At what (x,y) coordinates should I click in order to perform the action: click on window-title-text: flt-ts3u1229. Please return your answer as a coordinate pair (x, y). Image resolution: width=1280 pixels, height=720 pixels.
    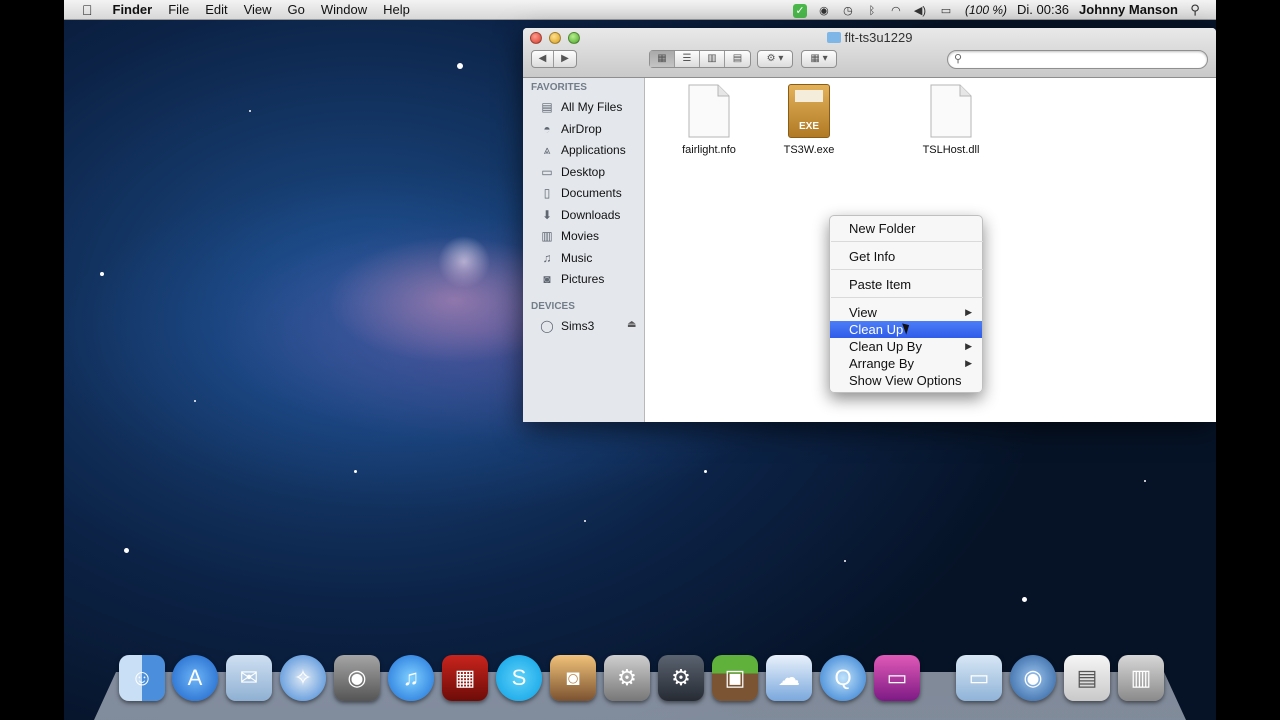
    Looking at the image, I should click on (878, 37).